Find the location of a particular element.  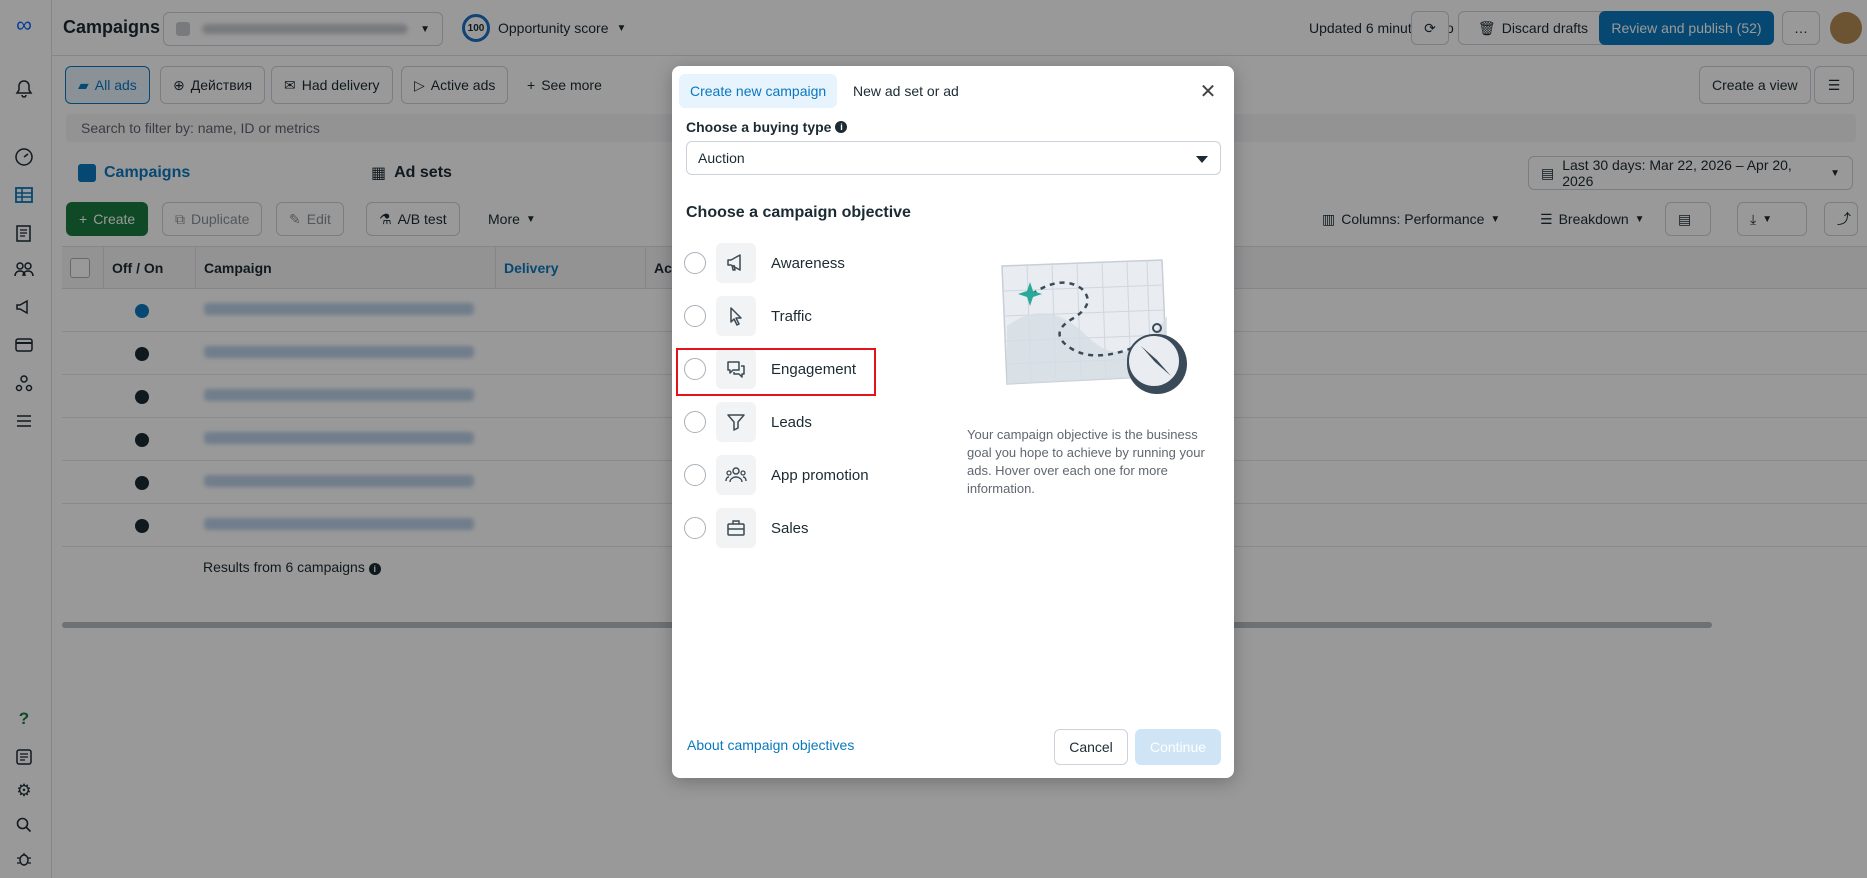

radio-app-promotion is located at coordinates (695, 475).